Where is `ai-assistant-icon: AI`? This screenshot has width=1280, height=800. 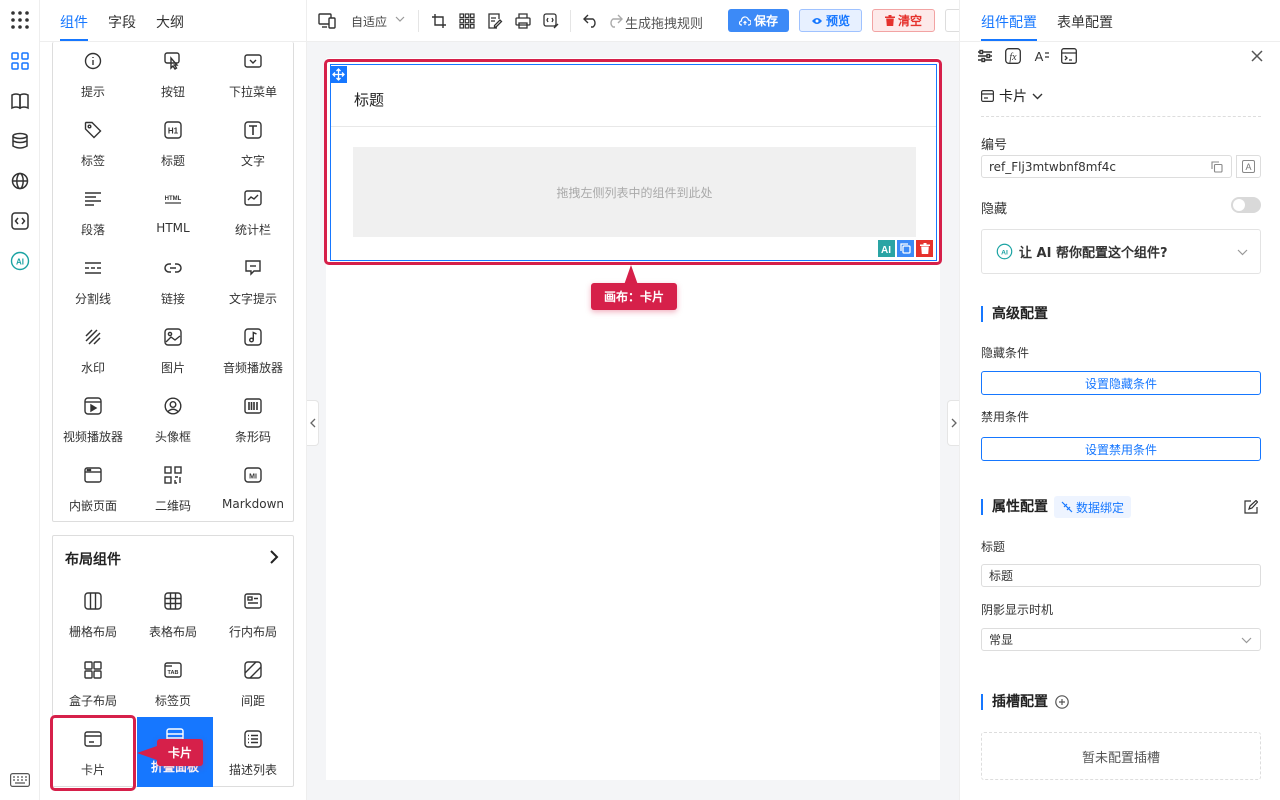 ai-assistant-icon: AI is located at coordinates (20, 261).